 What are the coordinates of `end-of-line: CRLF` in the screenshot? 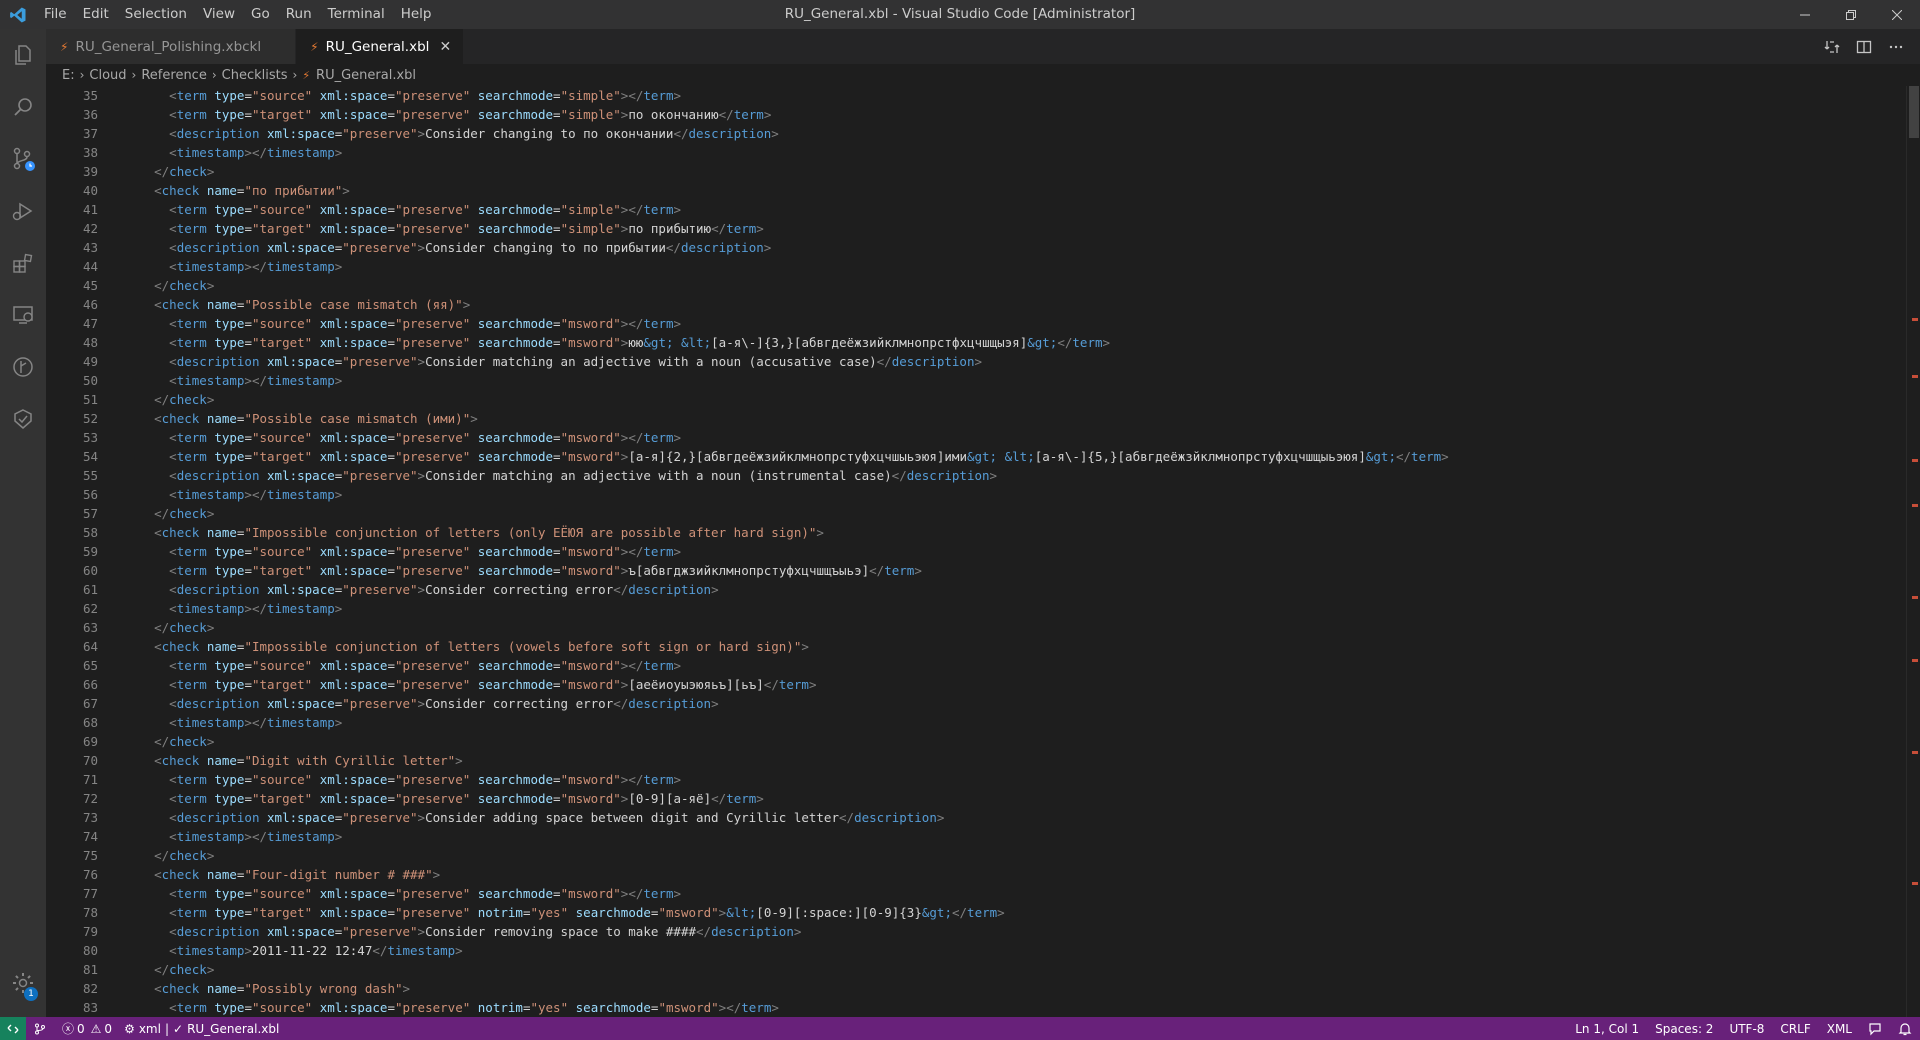 It's located at (1795, 1028).